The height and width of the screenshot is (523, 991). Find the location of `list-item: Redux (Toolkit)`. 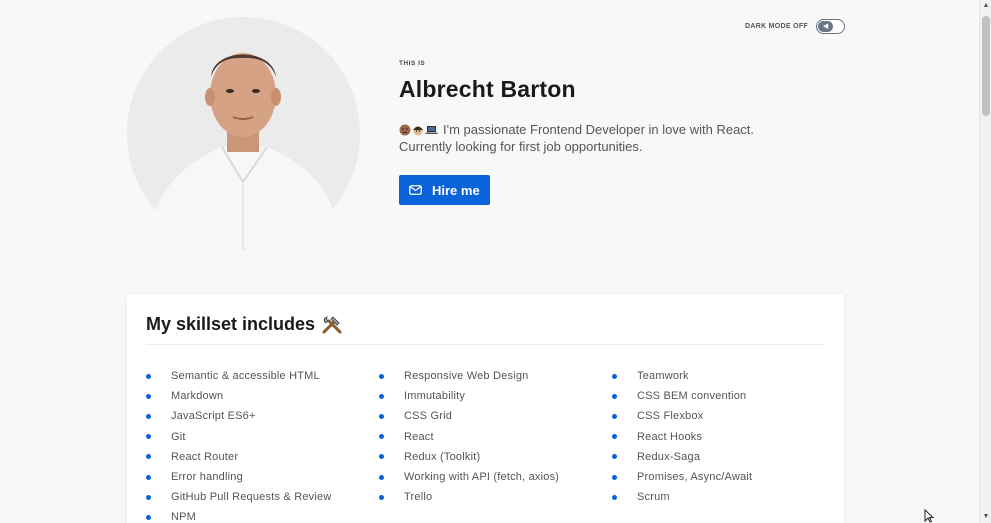

list-item: Redux (Toolkit) is located at coordinates (469, 457).